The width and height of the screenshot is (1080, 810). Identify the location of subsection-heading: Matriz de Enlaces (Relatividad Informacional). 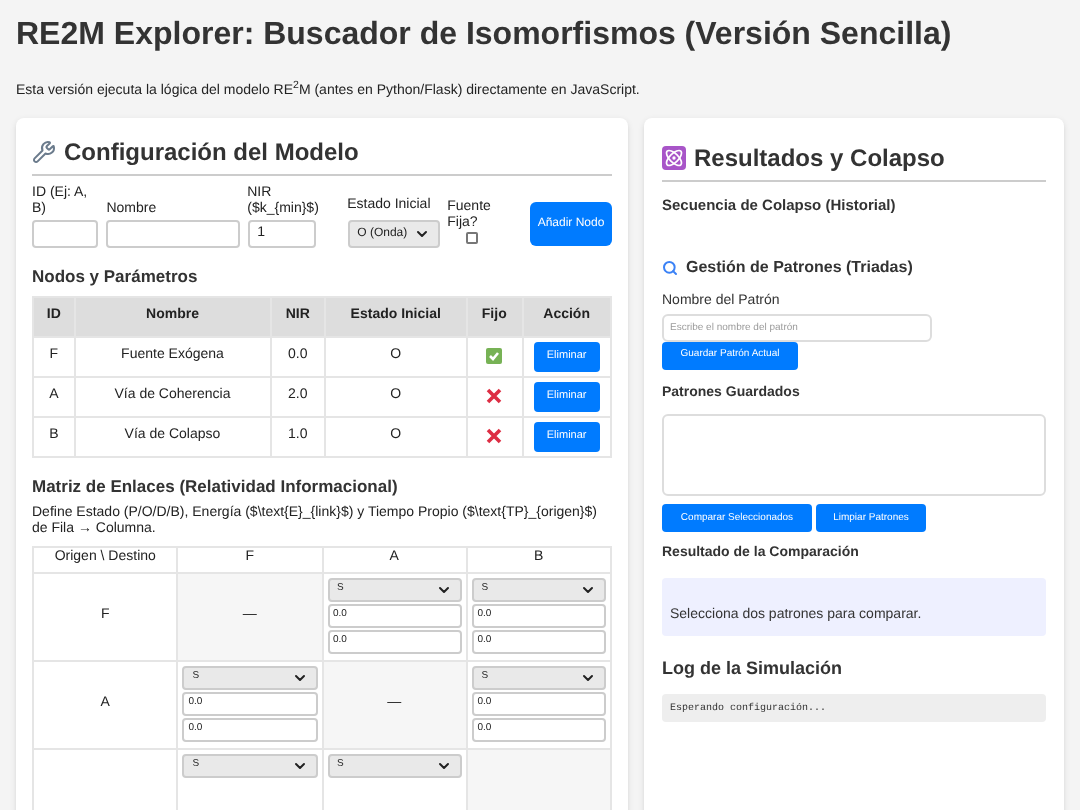
(216, 486).